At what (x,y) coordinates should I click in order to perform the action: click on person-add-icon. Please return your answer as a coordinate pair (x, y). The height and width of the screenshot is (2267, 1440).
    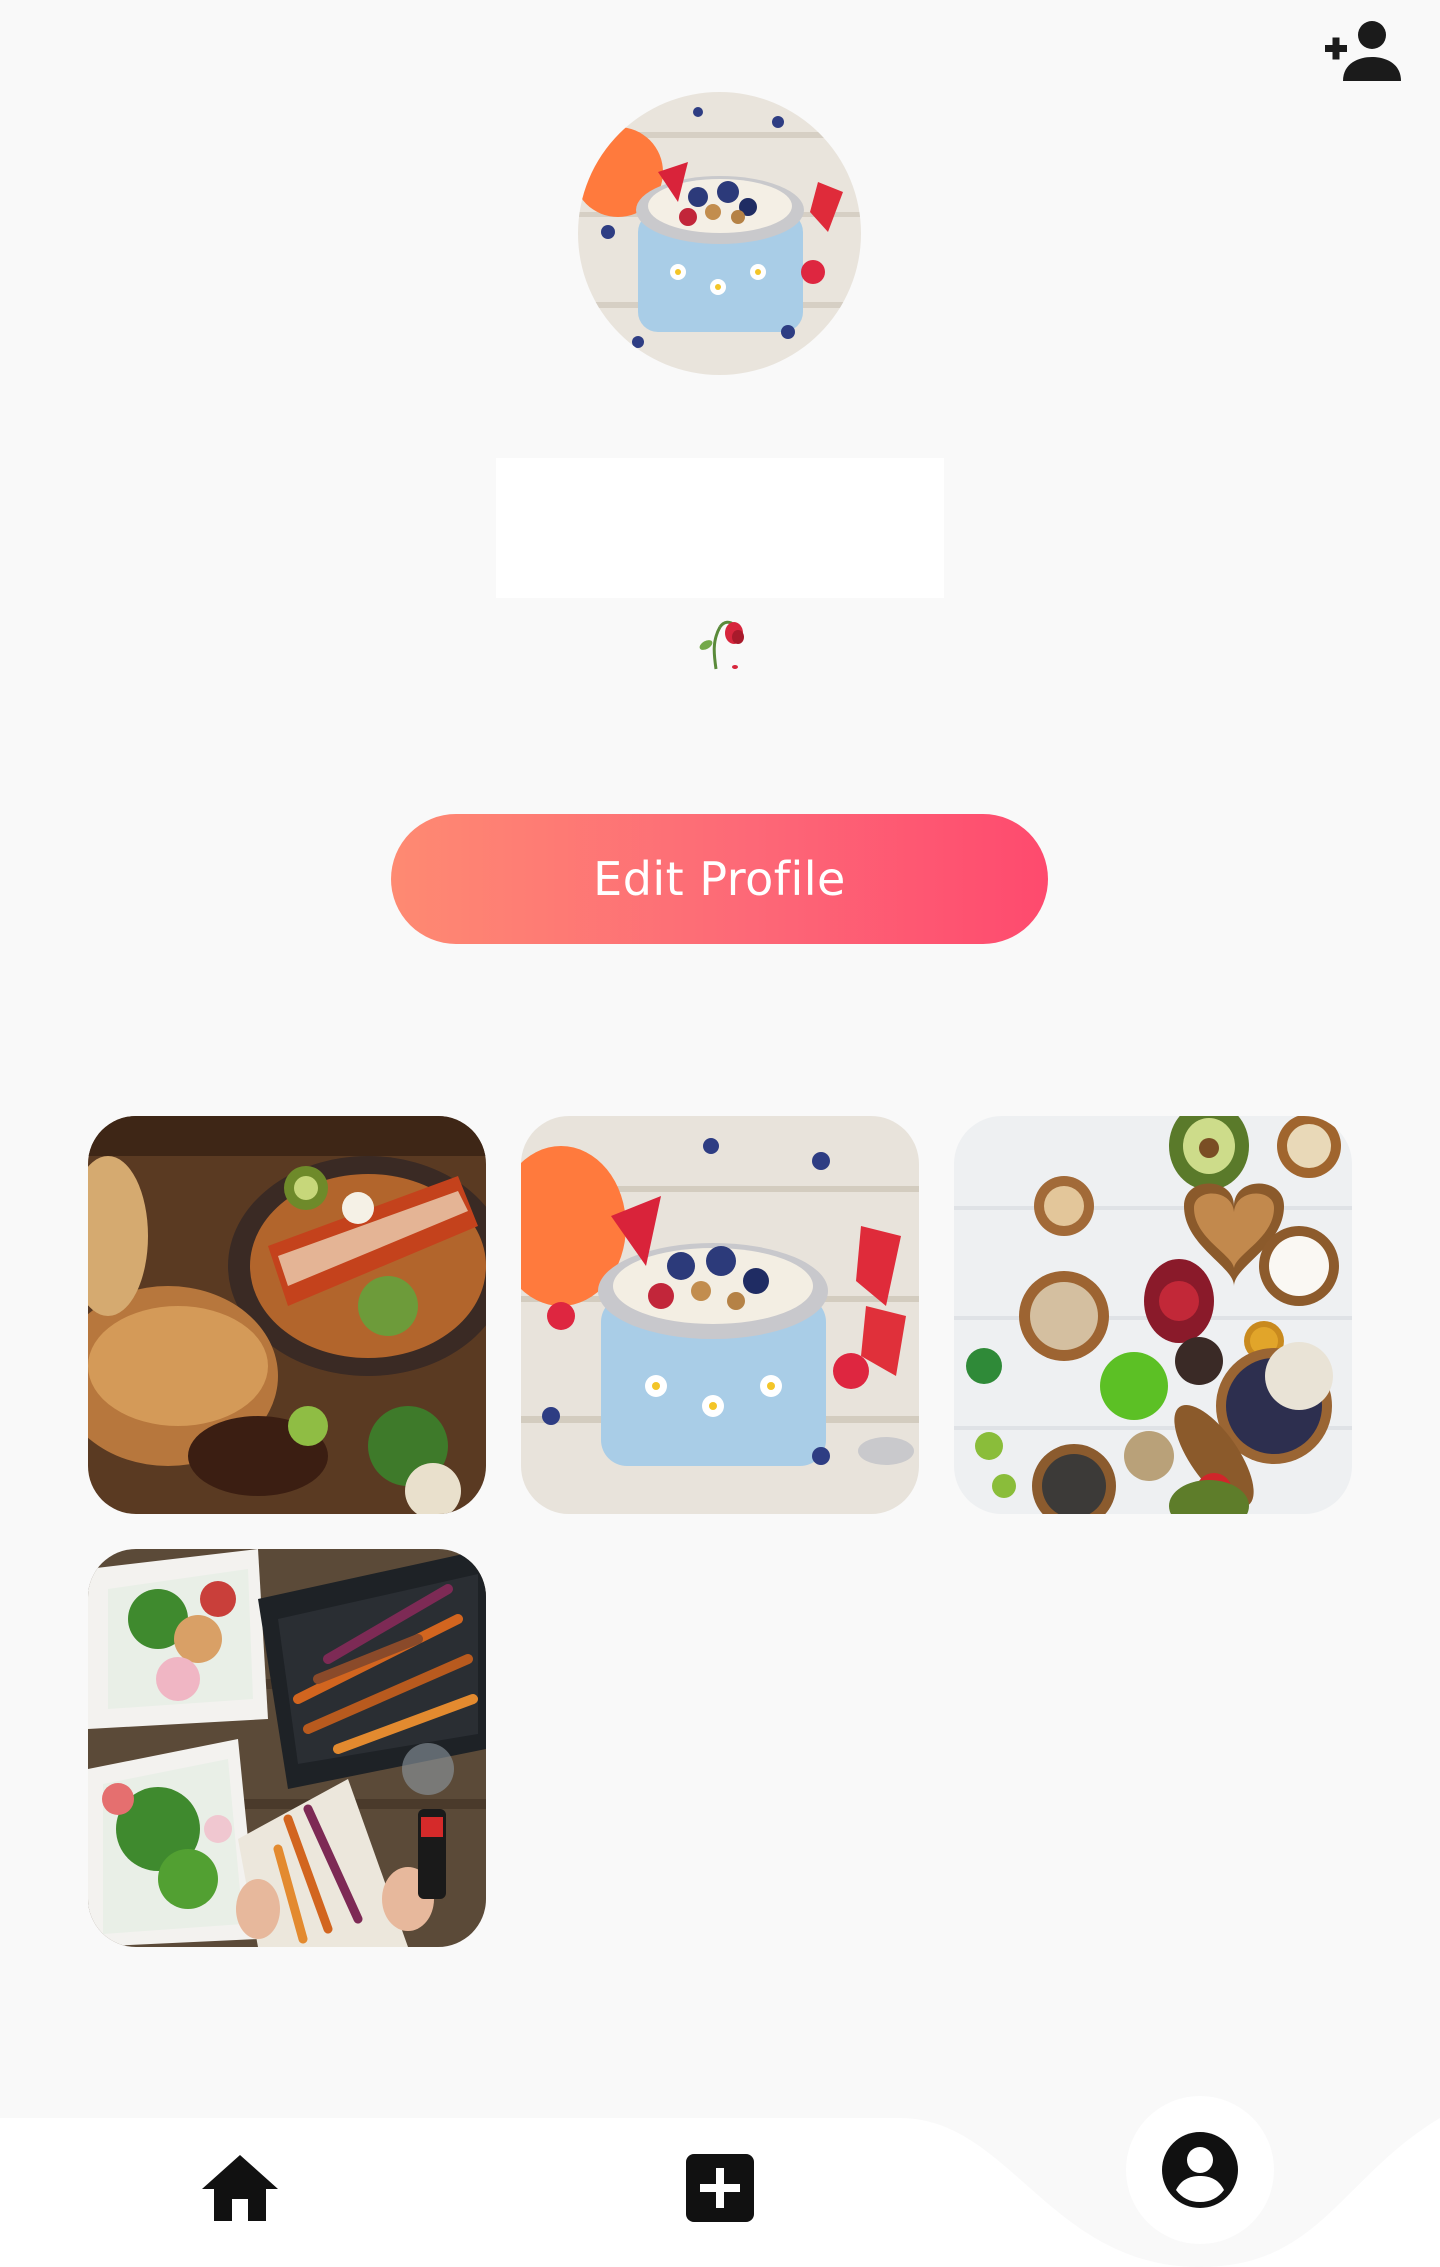
    Looking at the image, I should click on (1363, 51).